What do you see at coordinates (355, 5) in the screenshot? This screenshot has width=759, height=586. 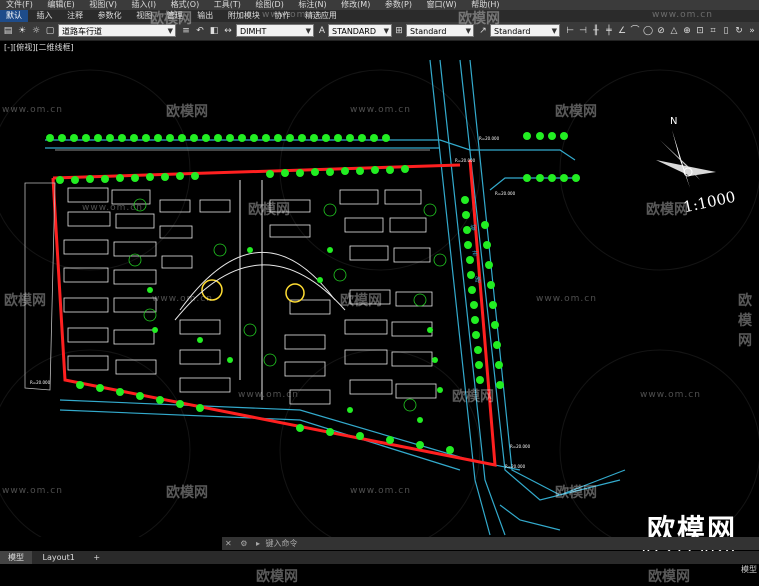 I see `menu-modify: 修改(M)` at bounding box center [355, 5].